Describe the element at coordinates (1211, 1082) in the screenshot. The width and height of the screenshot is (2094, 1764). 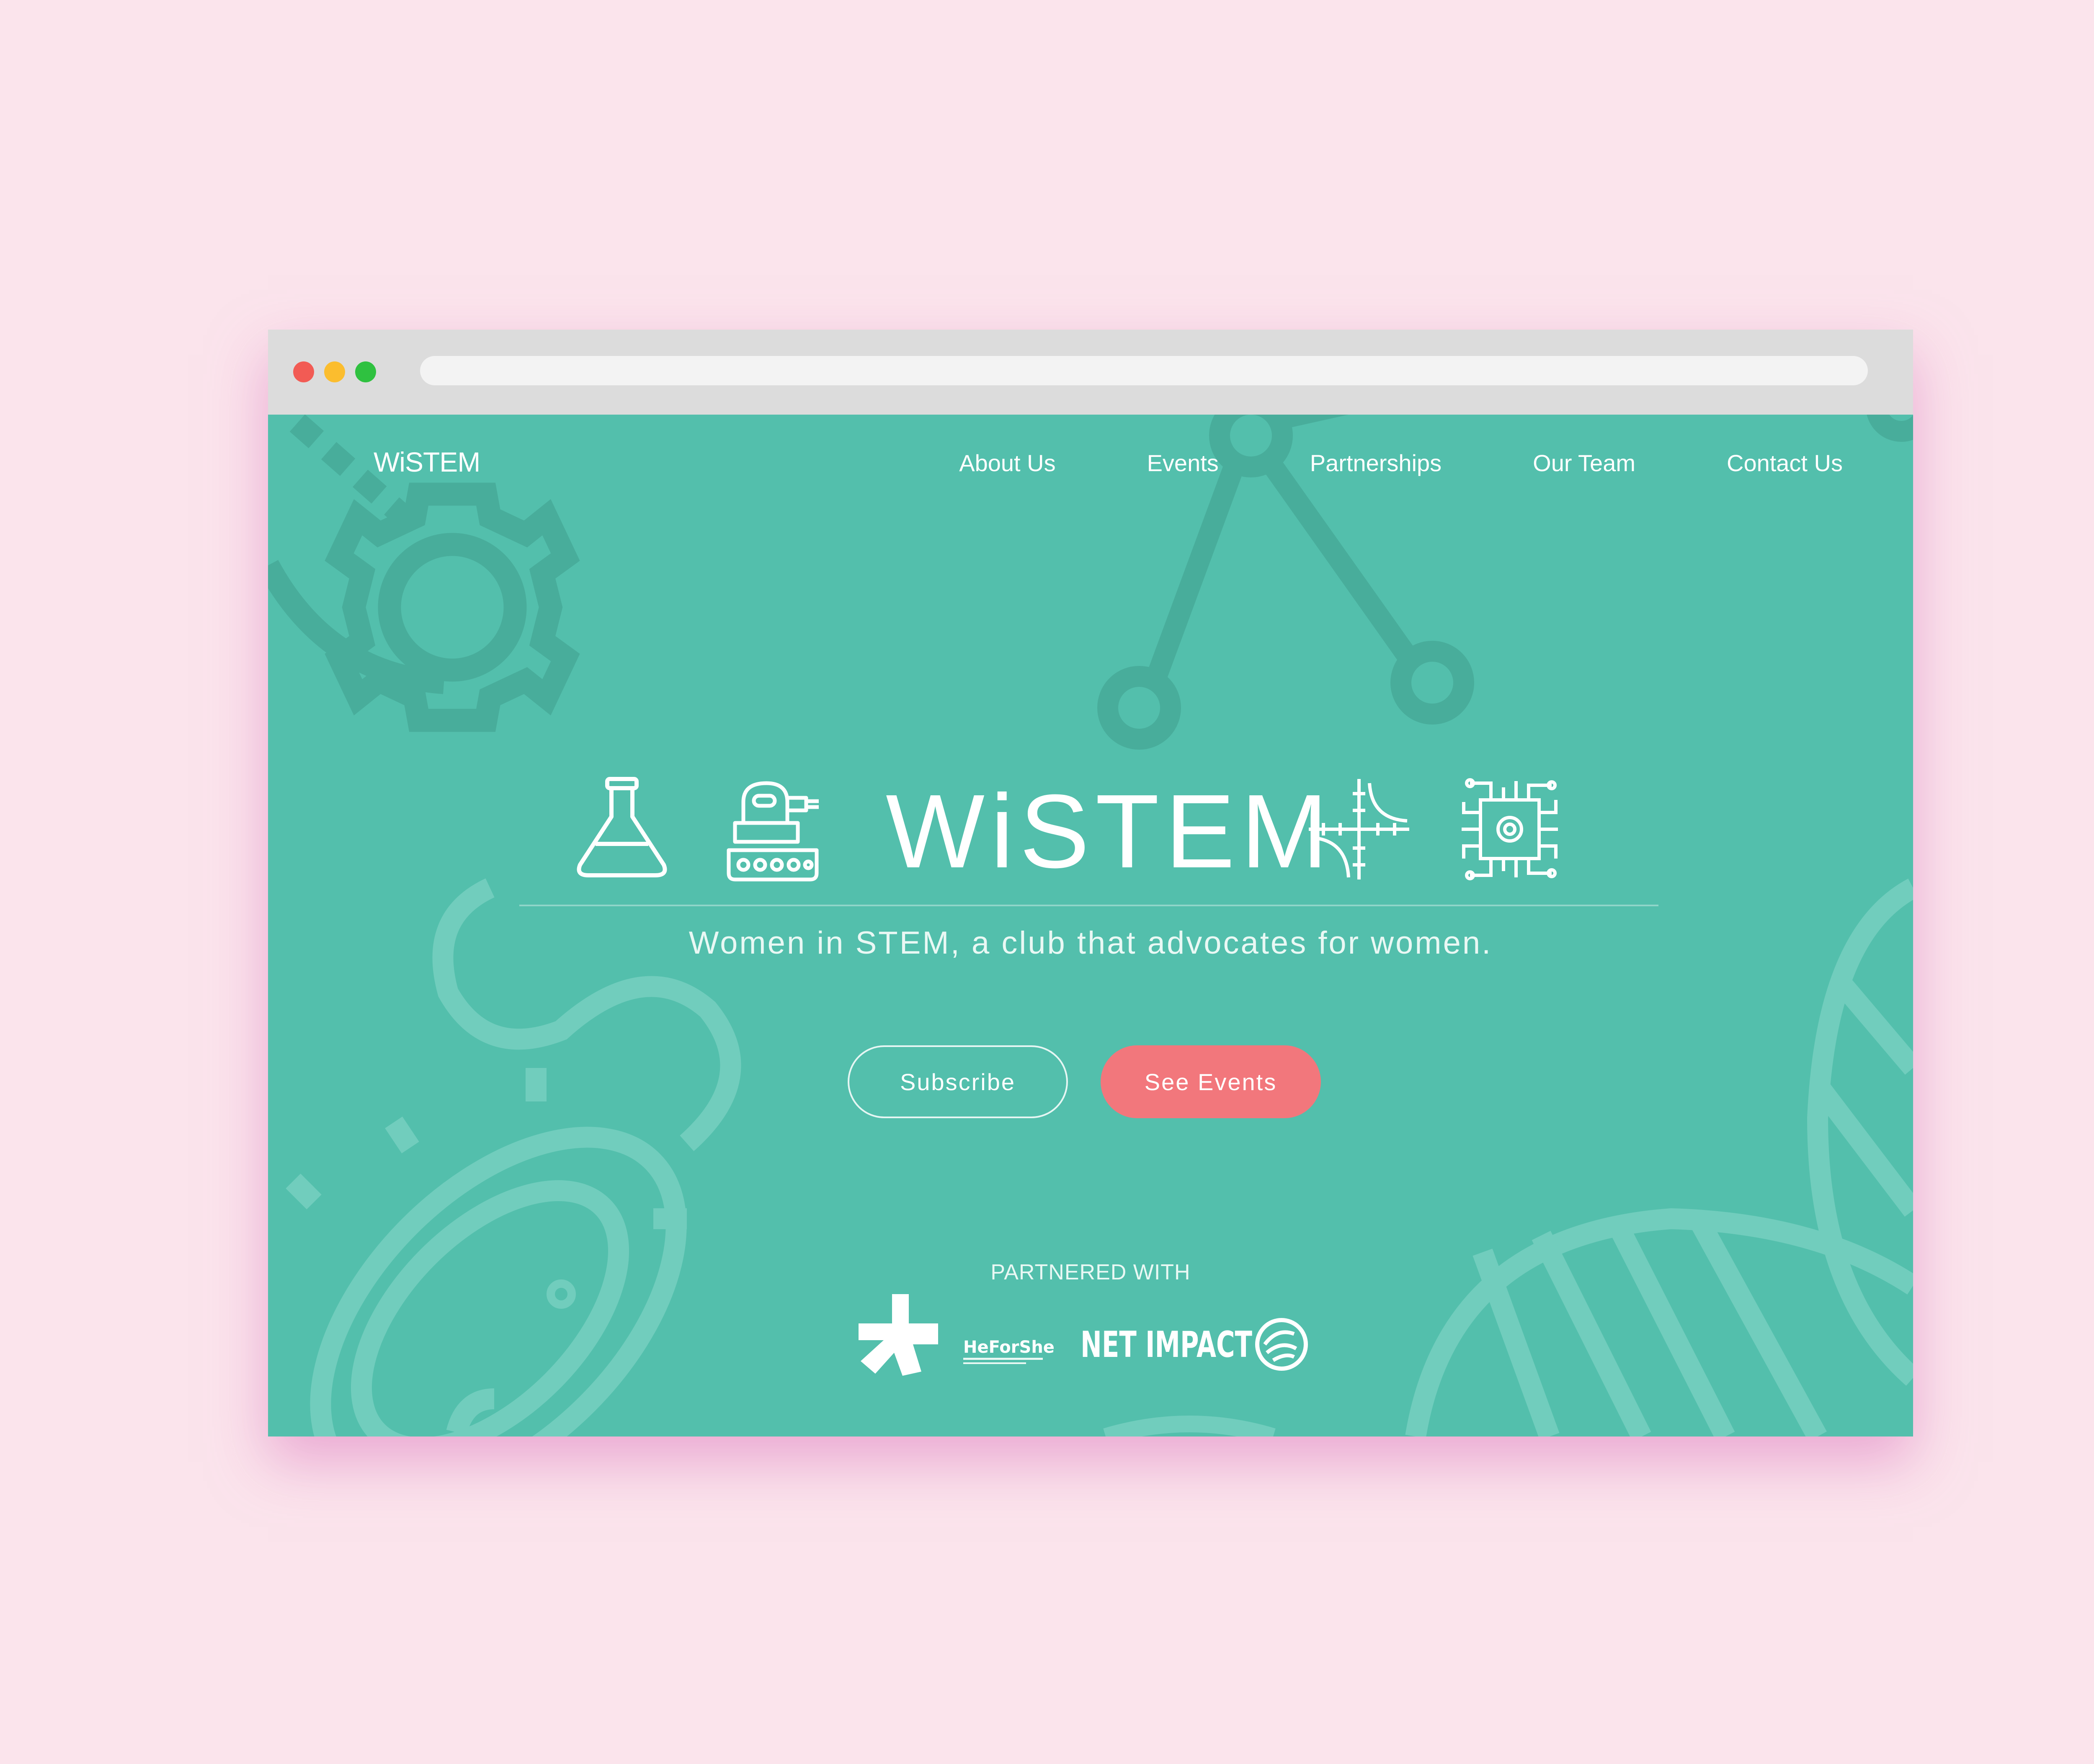
I see `see-events-button: See Events` at that location.